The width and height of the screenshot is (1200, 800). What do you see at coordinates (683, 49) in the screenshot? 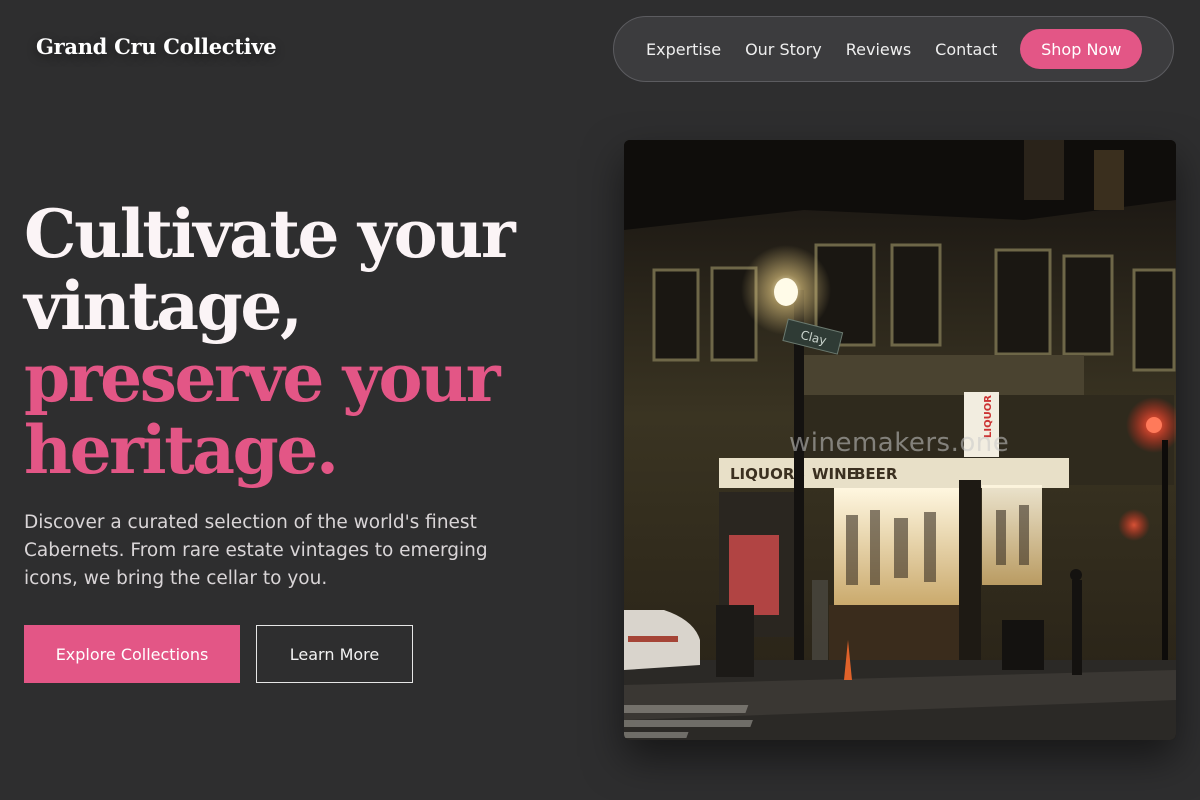
I see `nav-link-expertise: Expertise` at bounding box center [683, 49].